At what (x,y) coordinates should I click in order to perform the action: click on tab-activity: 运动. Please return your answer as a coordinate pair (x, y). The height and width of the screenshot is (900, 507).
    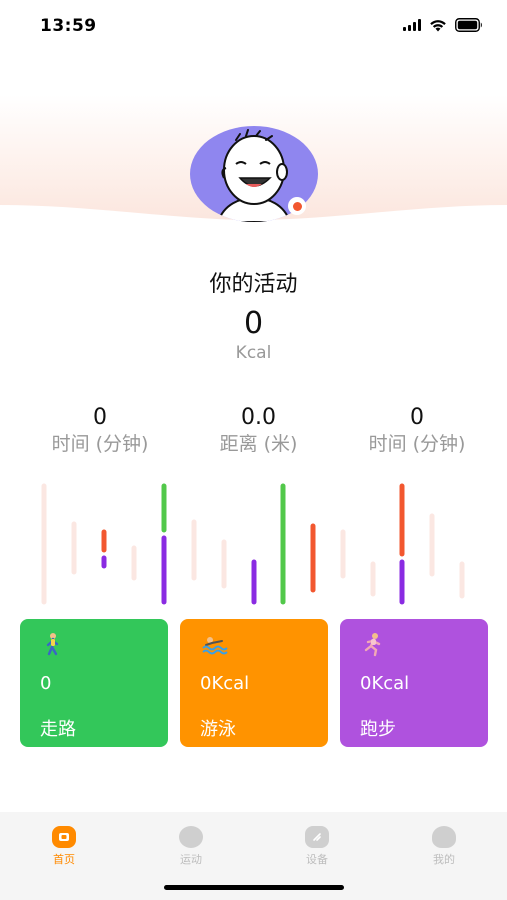
    Looking at the image, I should click on (191, 846).